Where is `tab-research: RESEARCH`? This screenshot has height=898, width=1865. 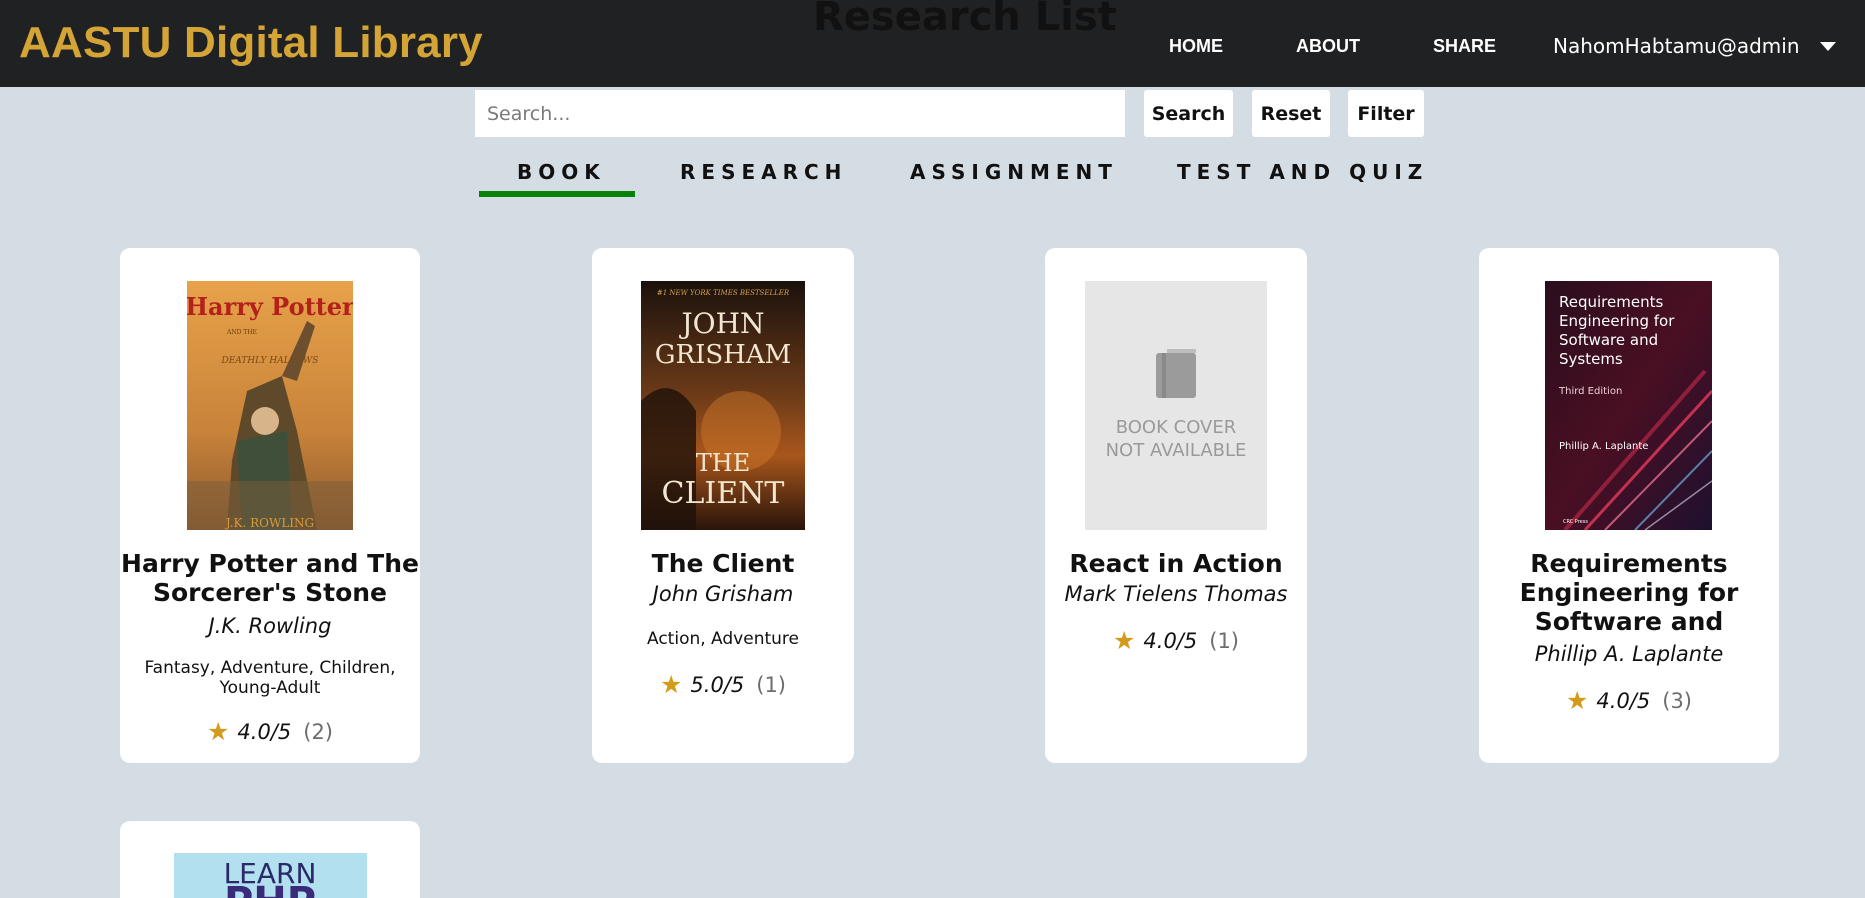 tab-research: RESEARCH is located at coordinates (763, 172).